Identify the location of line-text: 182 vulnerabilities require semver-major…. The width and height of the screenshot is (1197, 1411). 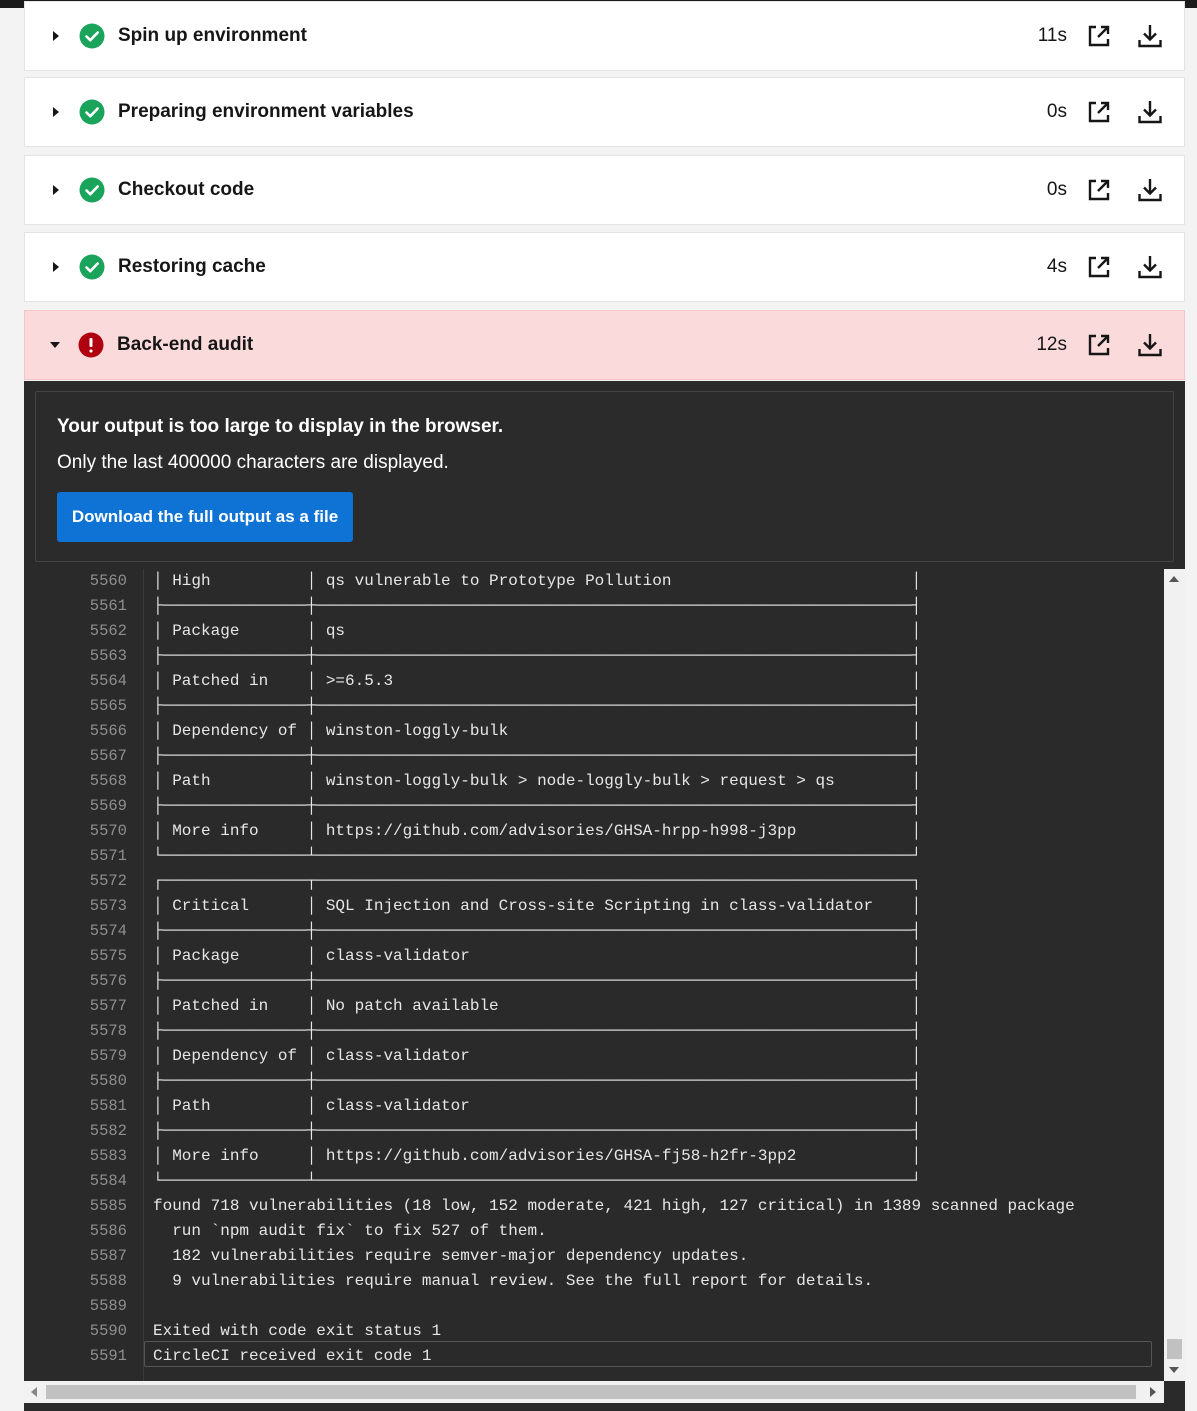
(451, 1256).